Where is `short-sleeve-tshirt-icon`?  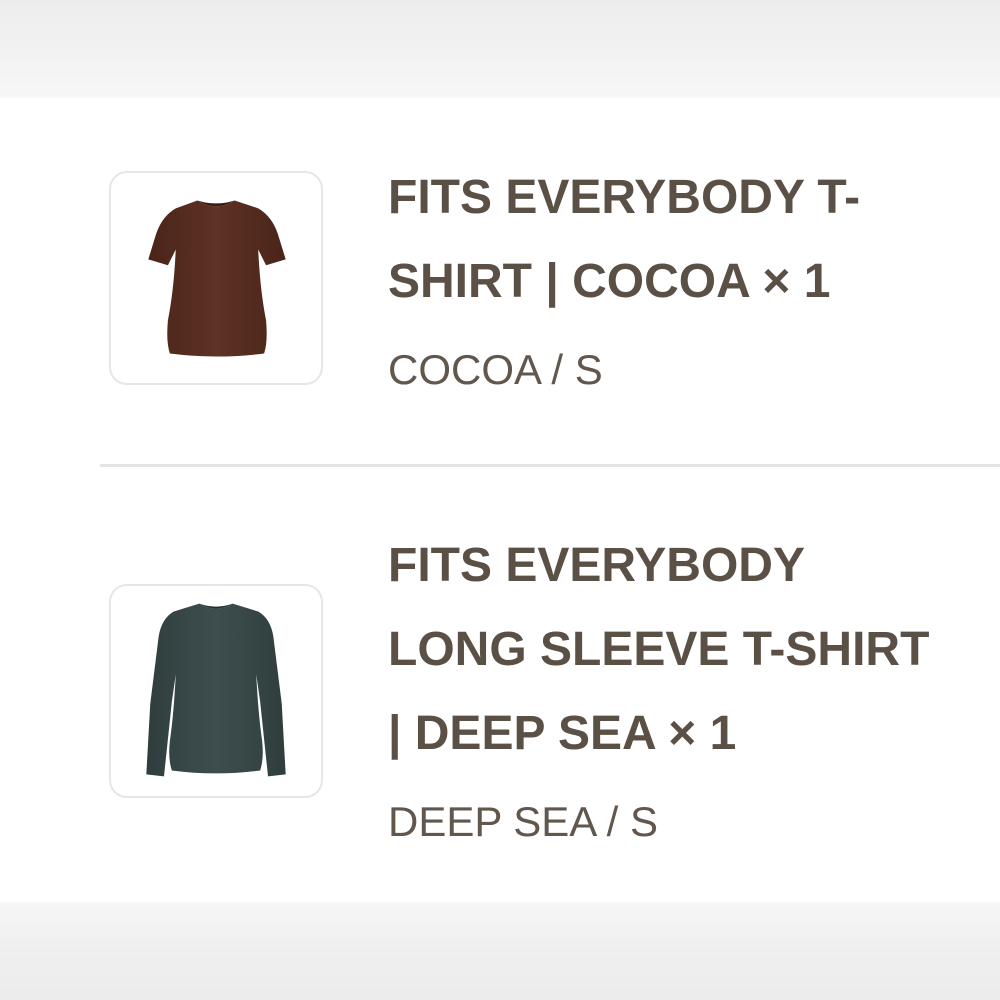
short-sleeve-tshirt-icon is located at coordinates (217, 278).